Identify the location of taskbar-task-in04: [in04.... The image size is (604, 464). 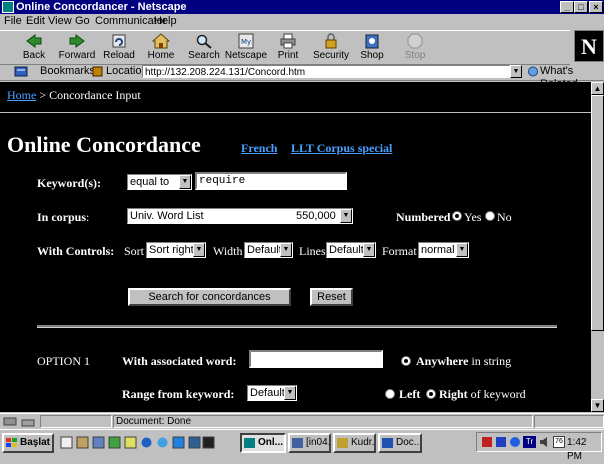
(309, 443).